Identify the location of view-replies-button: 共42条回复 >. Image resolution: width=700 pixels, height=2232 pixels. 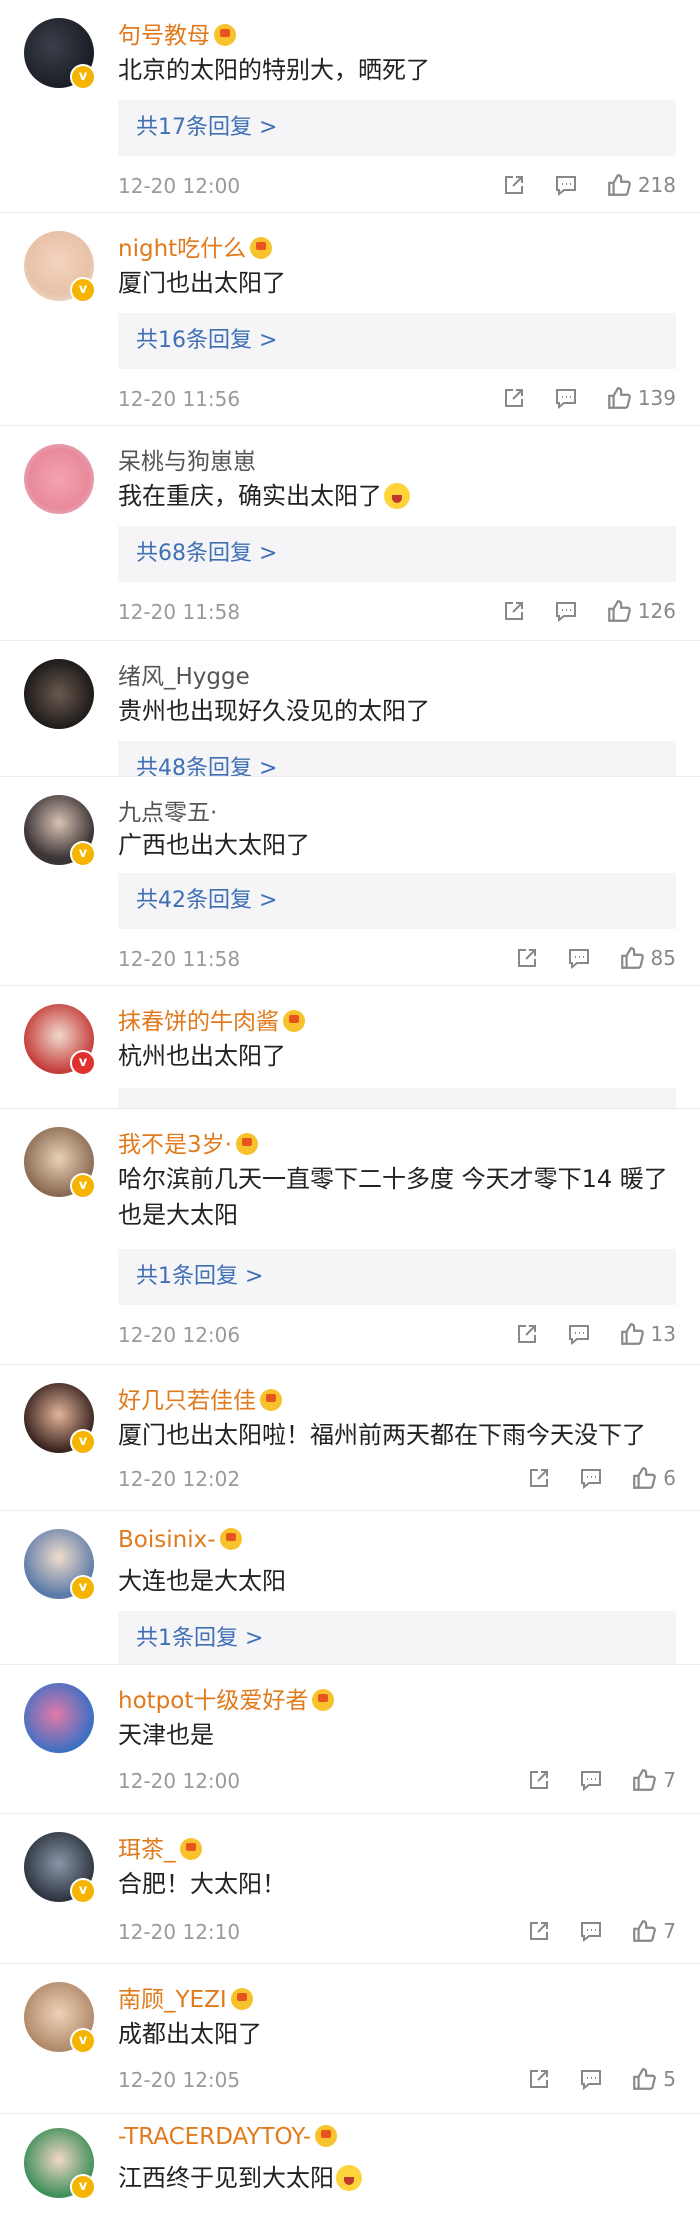
(397, 901).